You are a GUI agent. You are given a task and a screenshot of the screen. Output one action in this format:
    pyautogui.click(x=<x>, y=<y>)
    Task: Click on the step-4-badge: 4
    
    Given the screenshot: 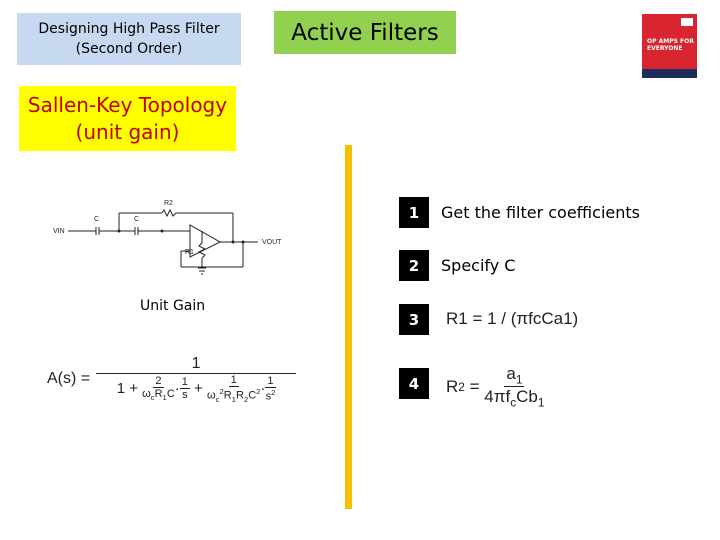 What is the action you would take?
    pyautogui.click(x=414, y=383)
    